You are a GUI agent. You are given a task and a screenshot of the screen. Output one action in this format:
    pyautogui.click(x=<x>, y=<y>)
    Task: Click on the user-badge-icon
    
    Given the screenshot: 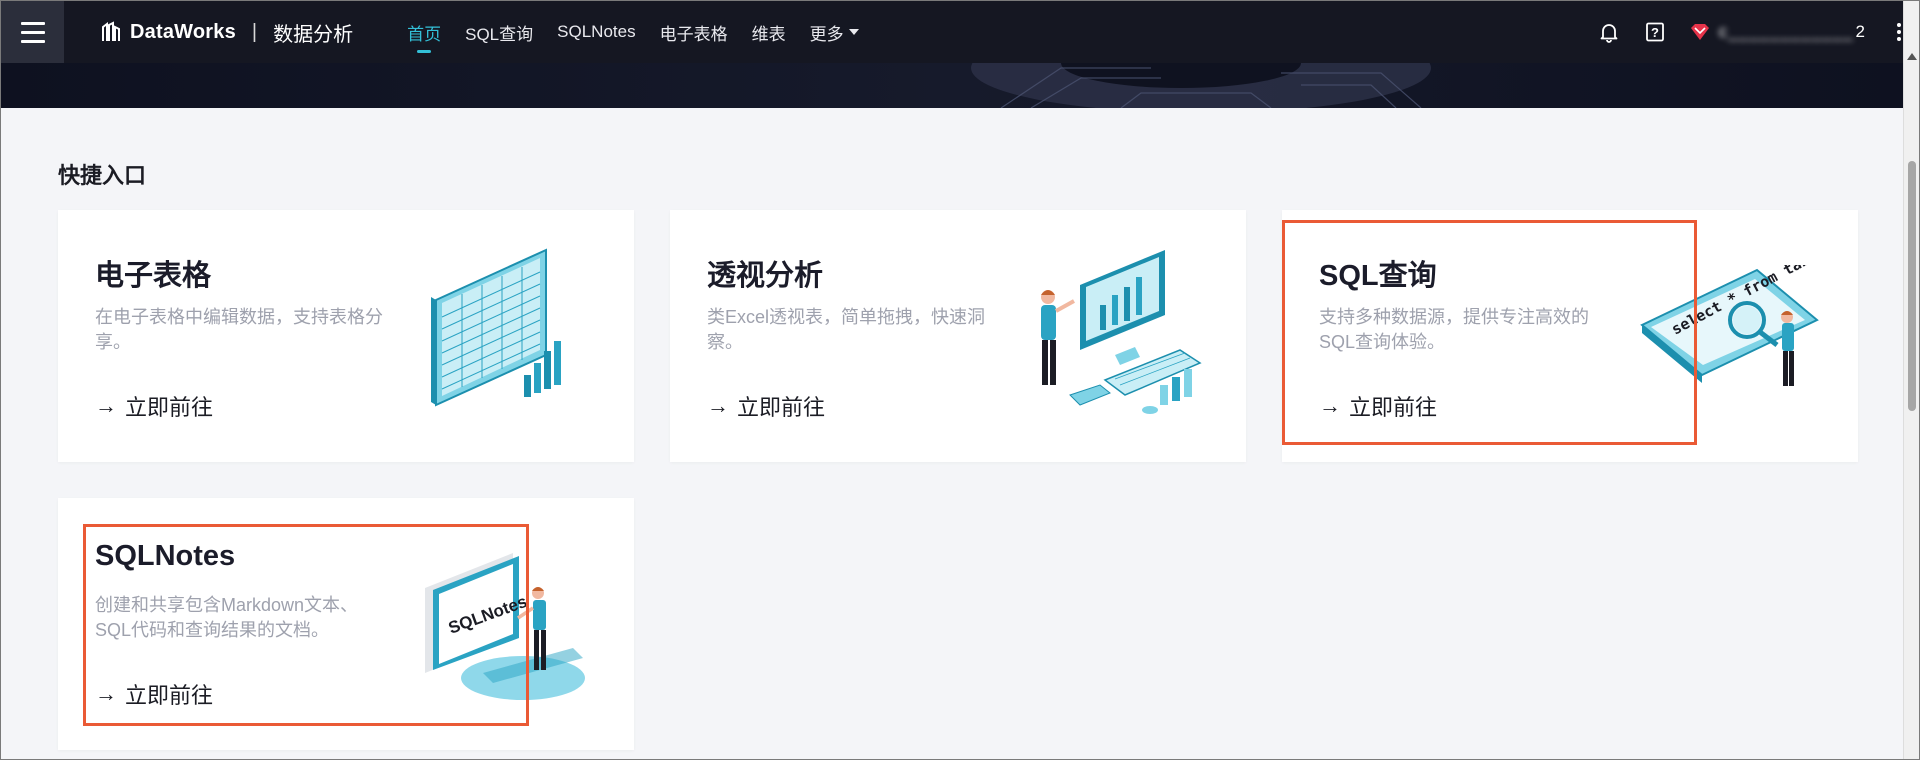 What is the action you would take?
    pyautogui.click(x=1699, y=32)
    